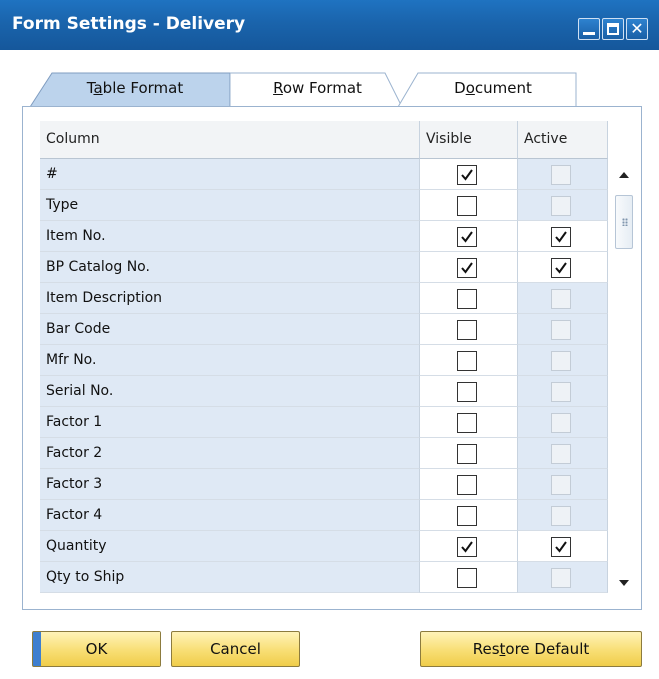 The width and height of the screenshot is (659, 679). I want to click on table-row: BP Catalog No., so click(326, 267).